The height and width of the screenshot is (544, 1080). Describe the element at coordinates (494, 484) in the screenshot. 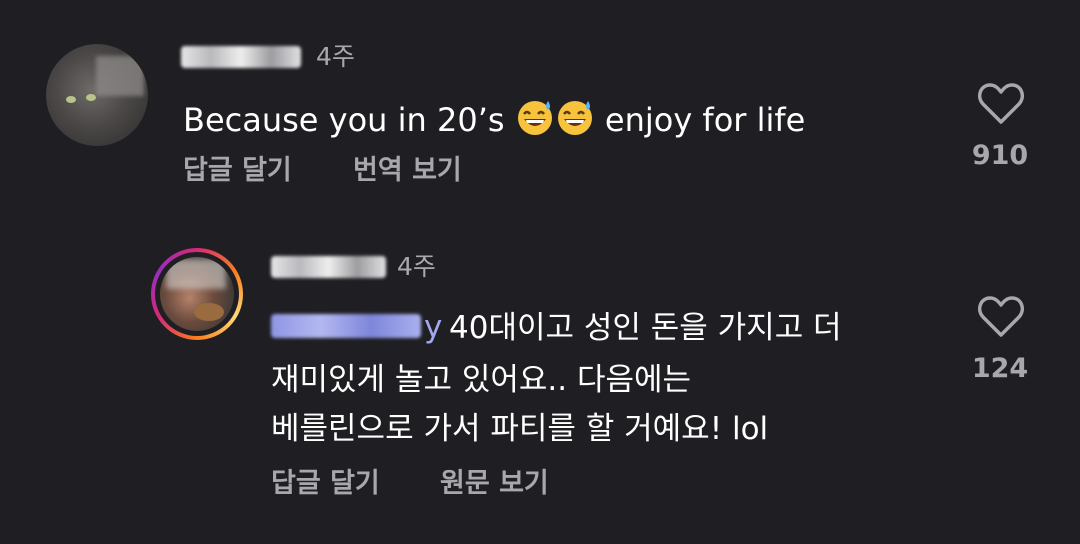

I see `see-original-button: 원문 보기` at that location.